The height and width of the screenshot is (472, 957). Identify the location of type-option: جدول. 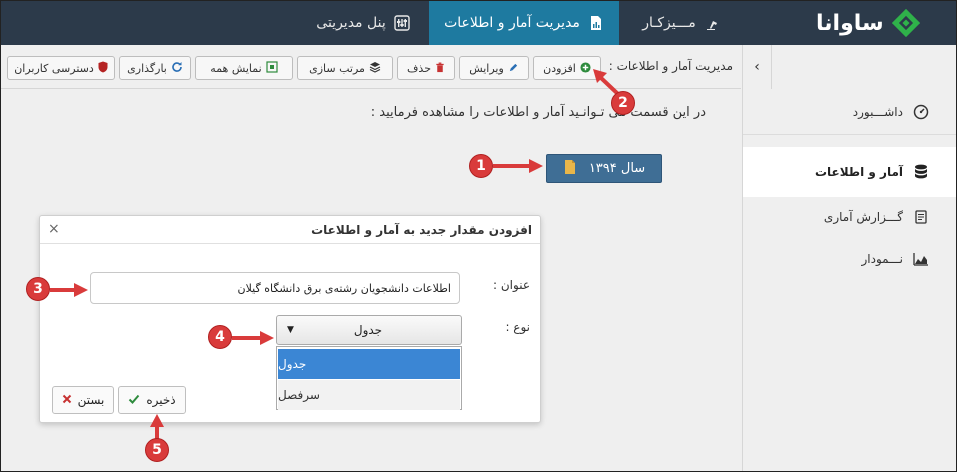
(369, 364).